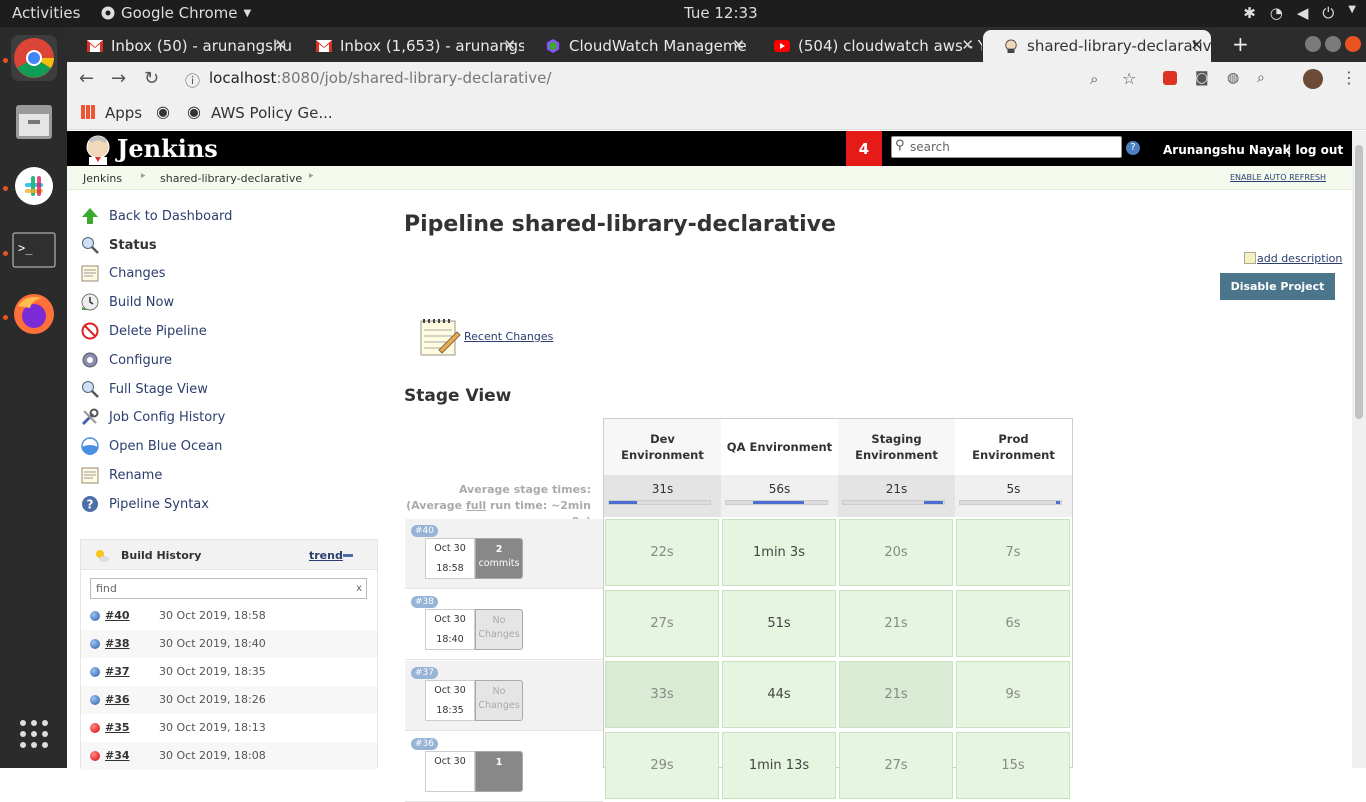  What do you see at coordinates (1313, 79) in the screenshot?
I see `avatar` at bounding box center [1313, 79].